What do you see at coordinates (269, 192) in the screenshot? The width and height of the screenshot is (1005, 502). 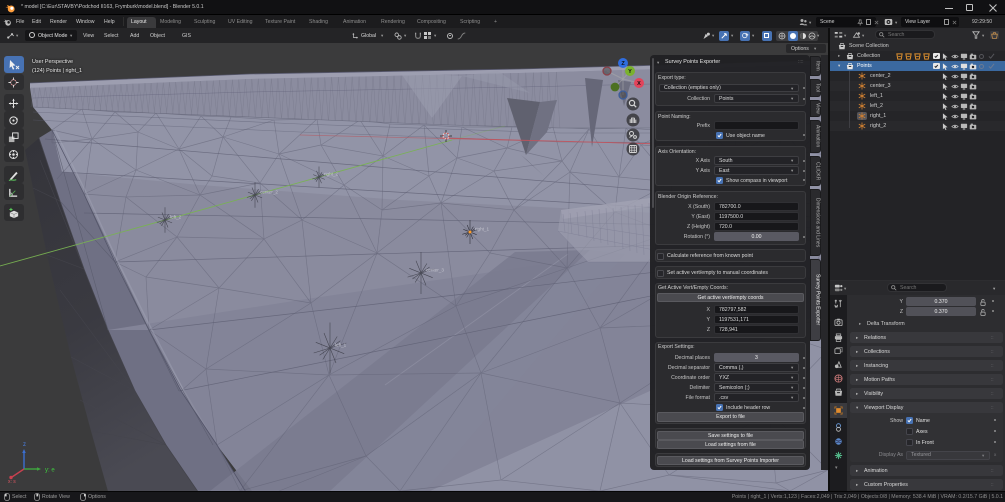 I see `svg-text: center_2` at bounding box center [269, 192].